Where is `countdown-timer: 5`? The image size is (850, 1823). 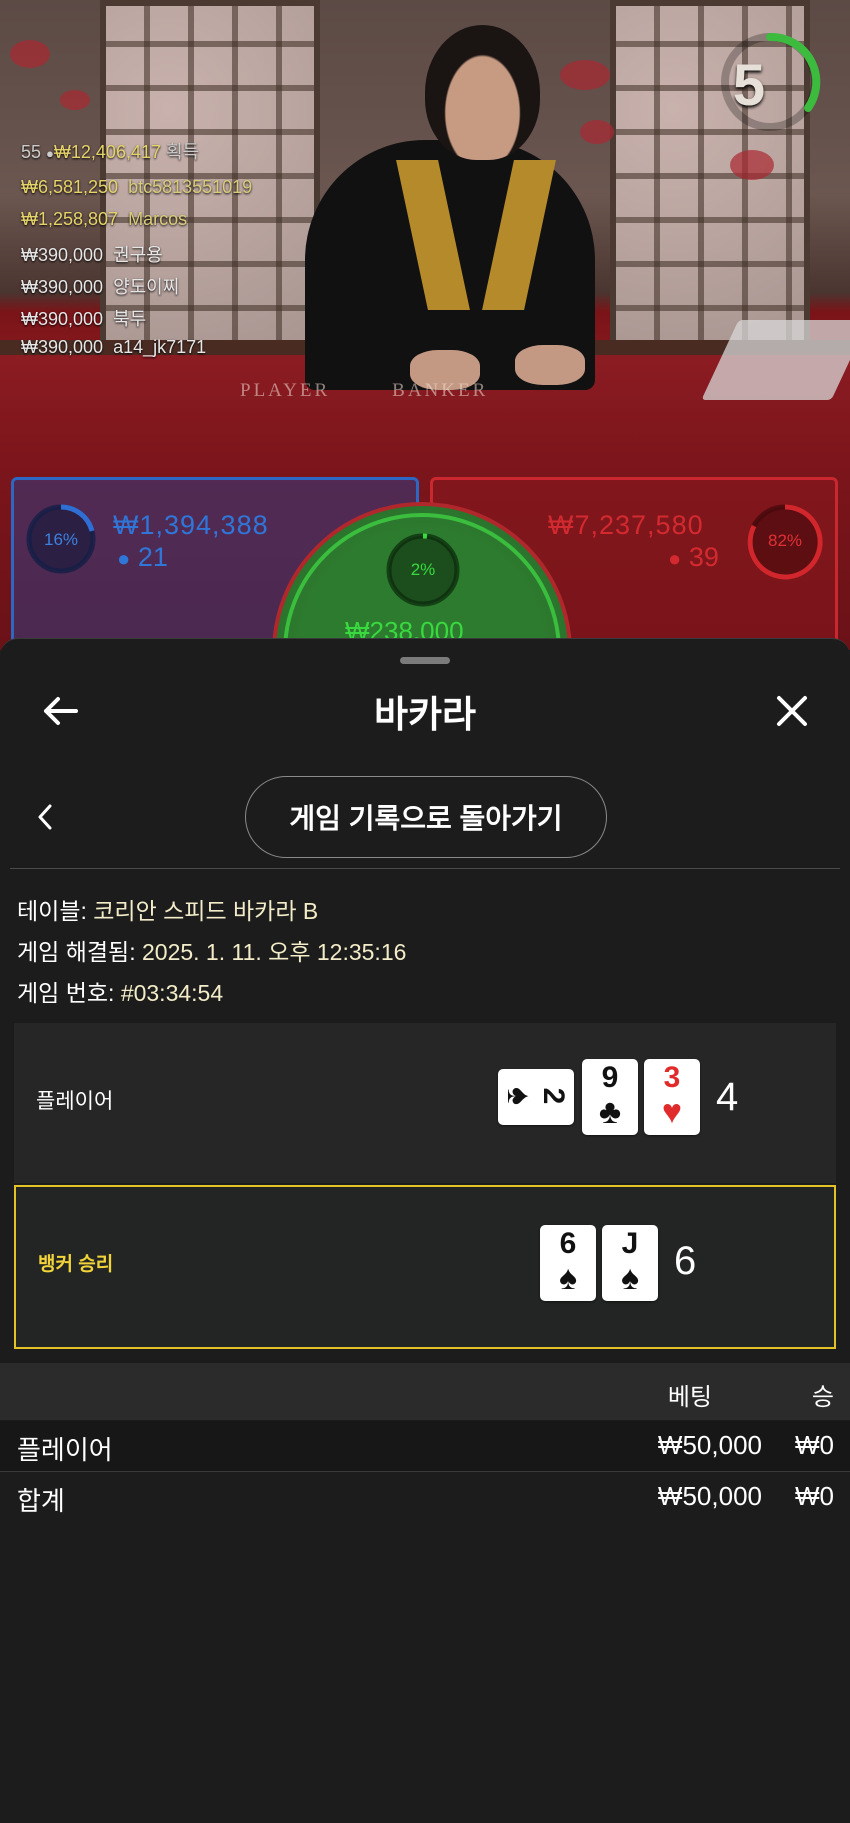 countdown-timer: 5 is located at coordinates (749, 85).